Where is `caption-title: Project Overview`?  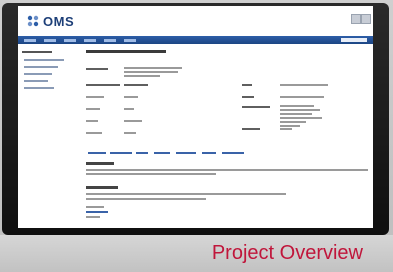 caption-title: Project Overview is located at coordinates (287, 253).